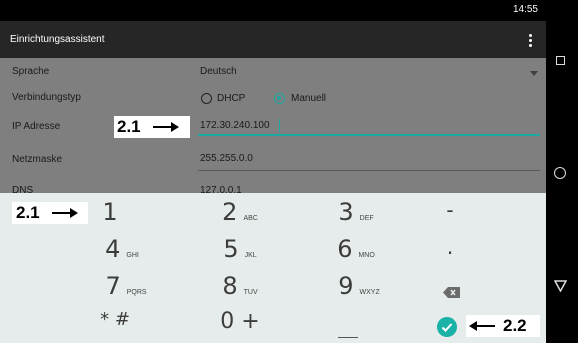  Describe the element at coordinates (36, 126) in the screenshot. I see `ip-address-label: IP Adresse` at that location.